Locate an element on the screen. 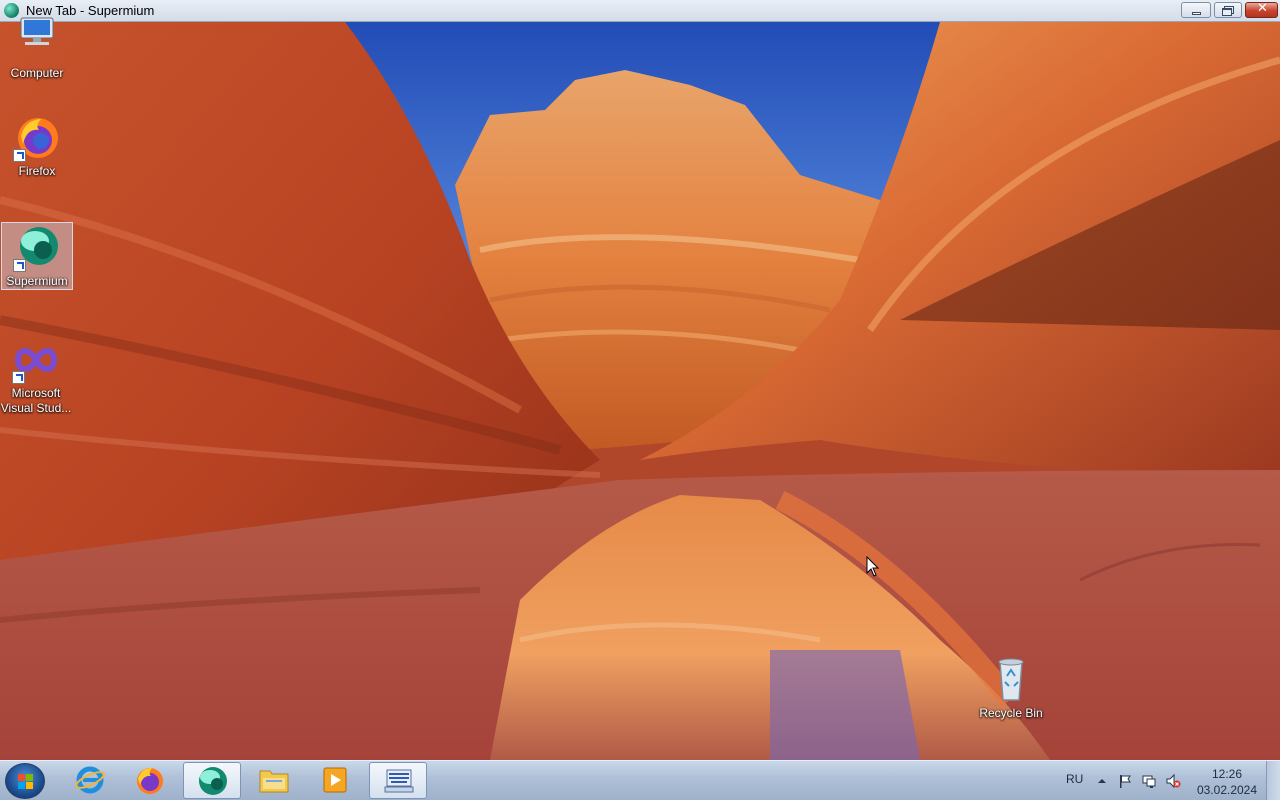 This screenshot has height=800, width=1280. mouse-cursor-icon is located at coordinates (873, 566).